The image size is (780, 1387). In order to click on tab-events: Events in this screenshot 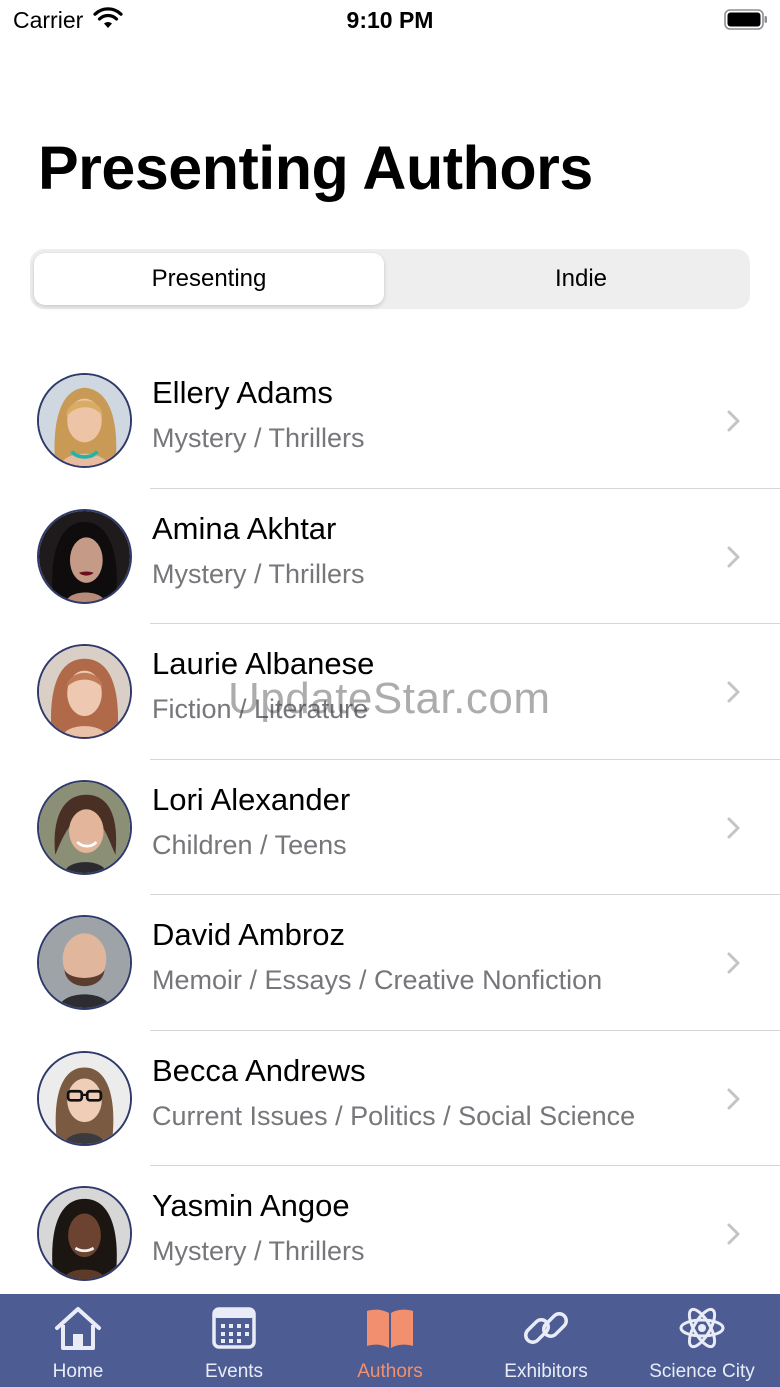, I will do `click(234, 1340)`.